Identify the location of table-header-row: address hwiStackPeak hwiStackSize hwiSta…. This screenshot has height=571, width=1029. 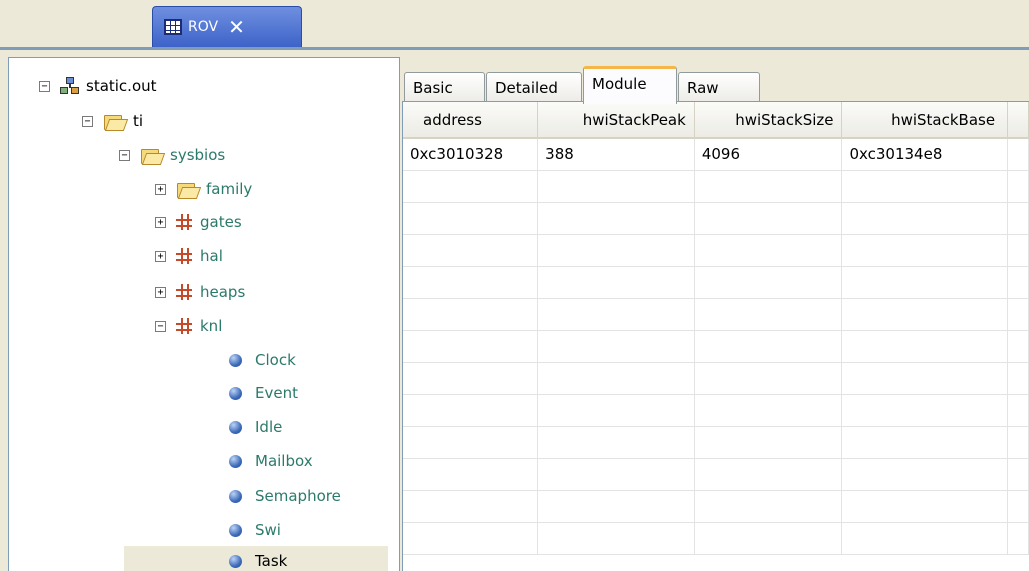
(716, 120).